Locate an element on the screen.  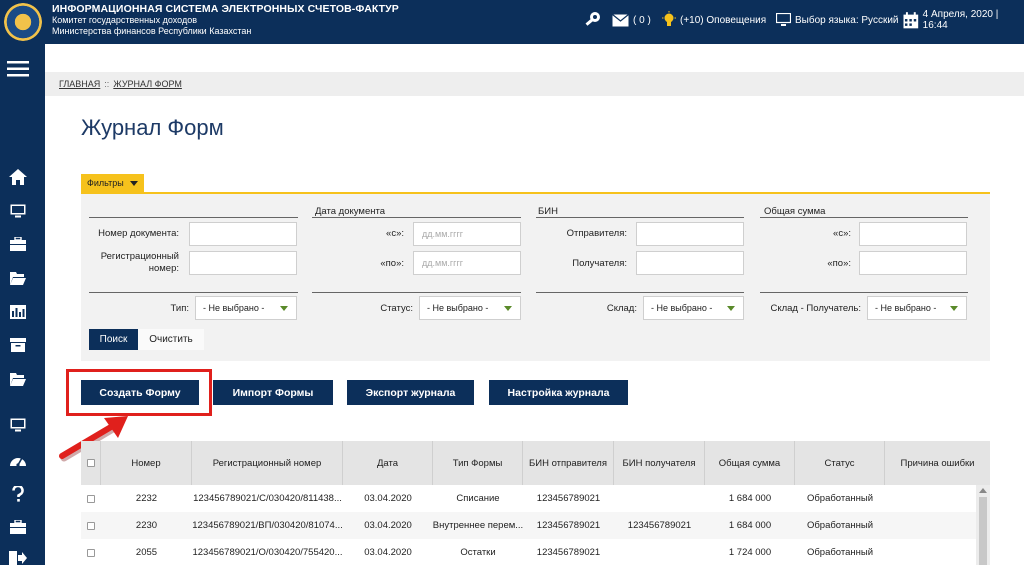
table-cell: Обработанный is located at coordinates (840, 498).